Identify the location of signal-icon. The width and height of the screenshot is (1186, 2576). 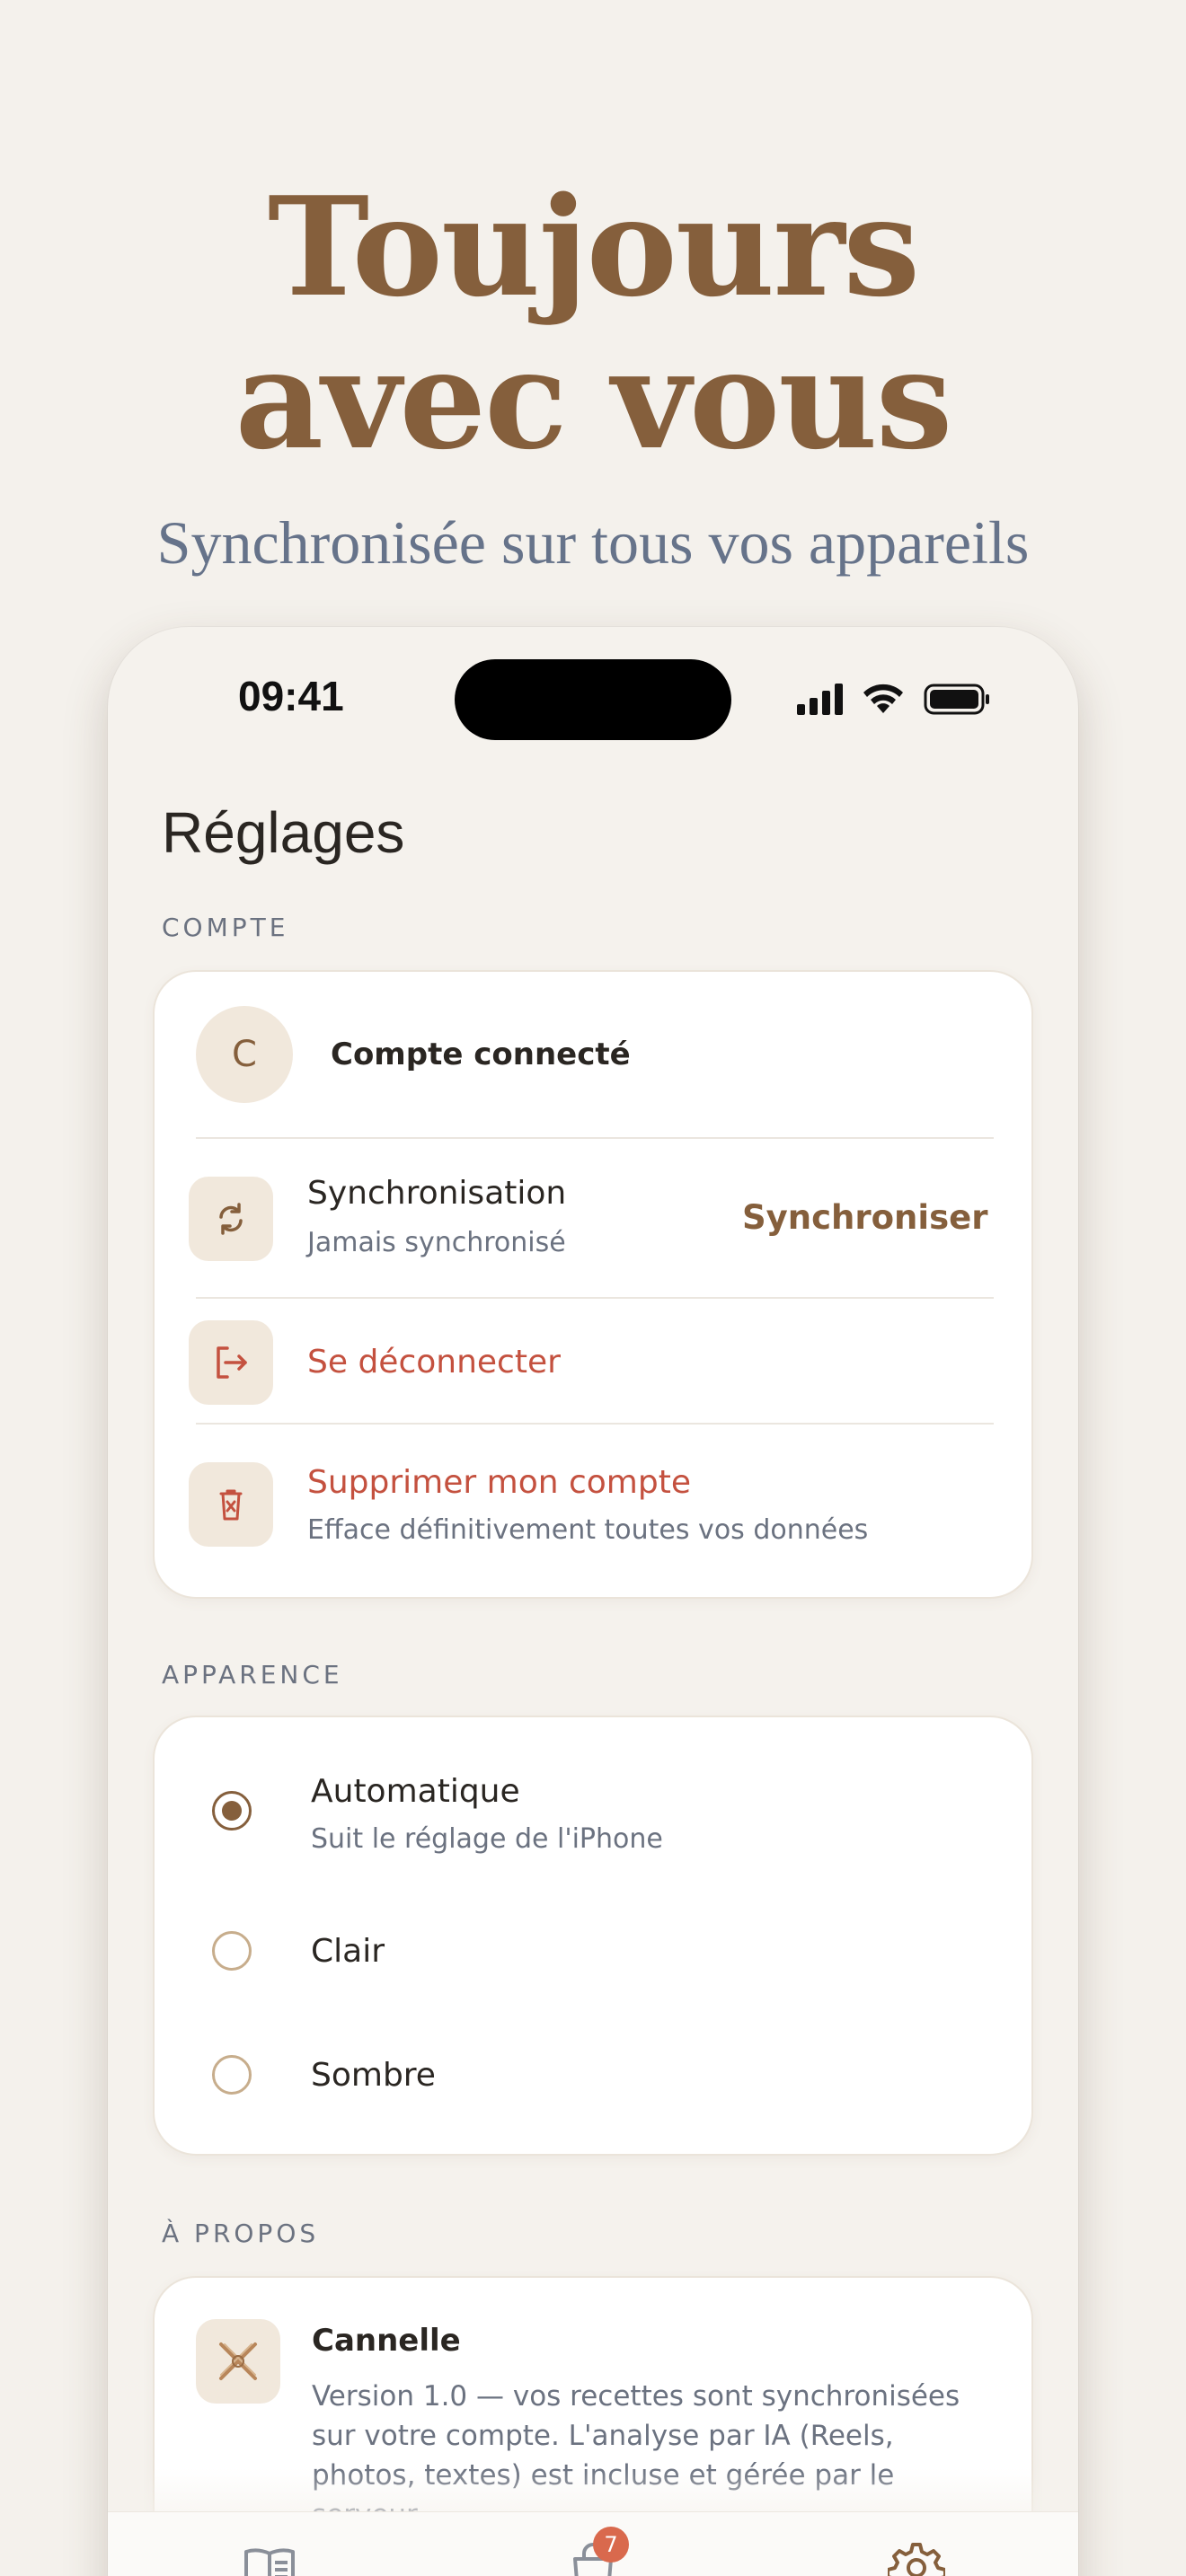
(820, 699).